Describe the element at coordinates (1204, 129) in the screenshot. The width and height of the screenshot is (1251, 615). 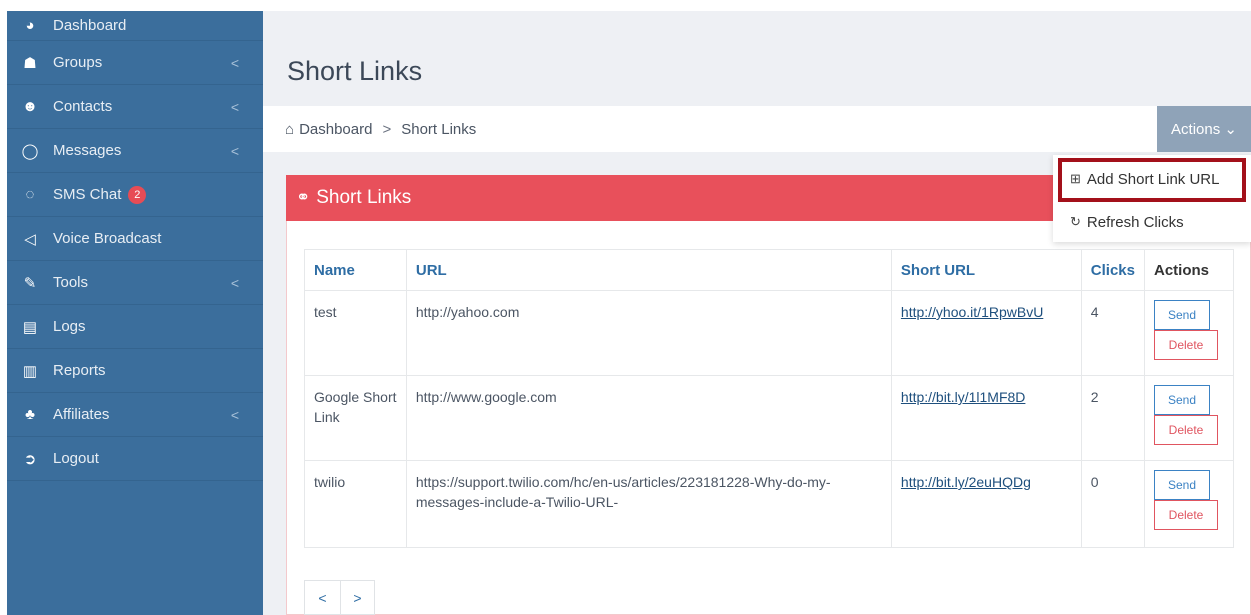
I see `actions-dropdown-button: Actions ⌄` at that location.